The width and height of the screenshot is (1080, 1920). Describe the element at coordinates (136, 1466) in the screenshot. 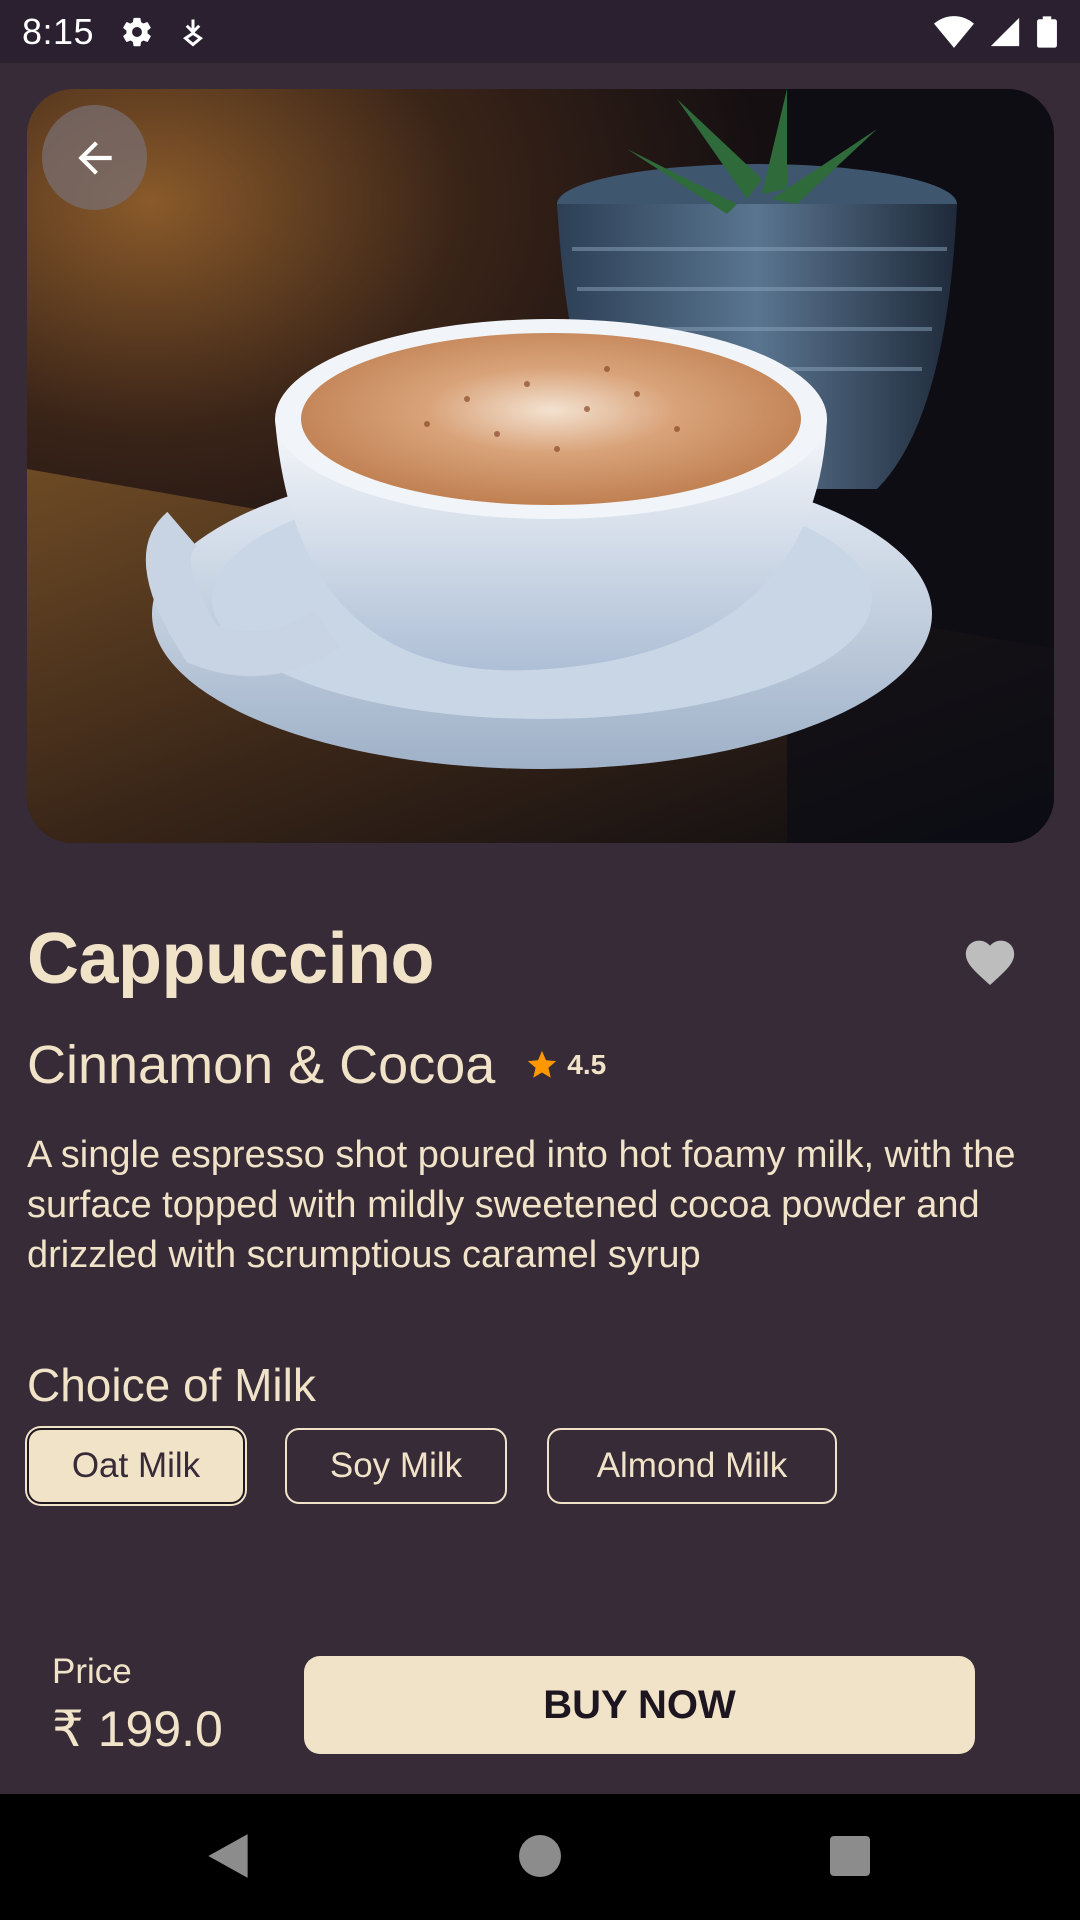

I see `milk-option-oat: Oat Milk` at that location.